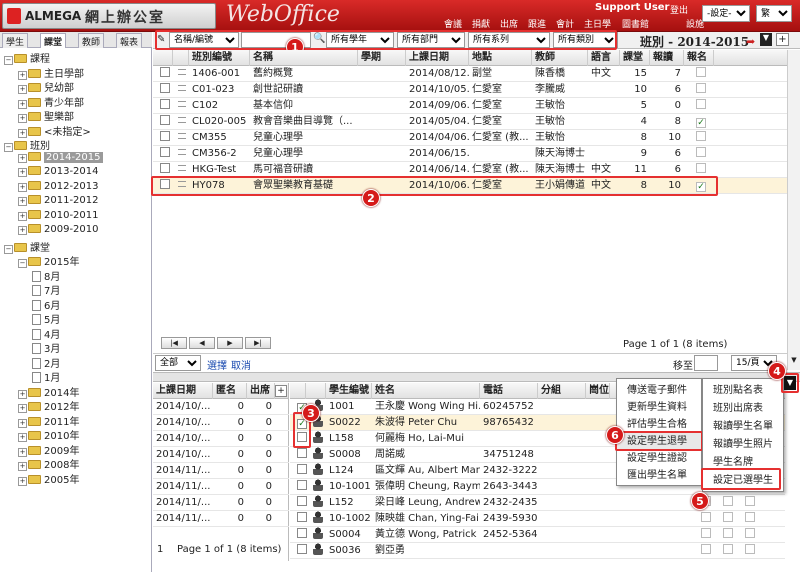 Image resolution: width=800 pixels, height=572 pixels. Describe the element at coordinates (46, 376) in the screenshot. I see `tree-node: 1月` at that location.